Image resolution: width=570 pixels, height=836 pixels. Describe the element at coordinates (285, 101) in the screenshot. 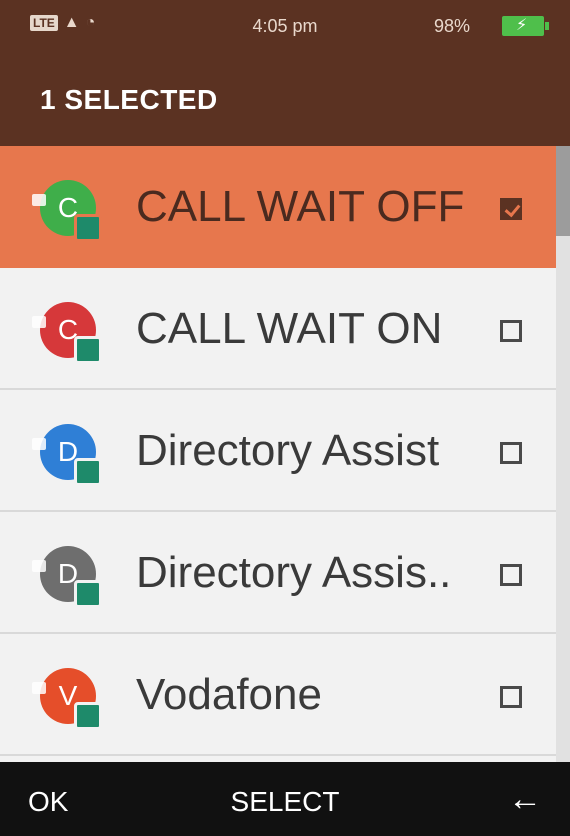

I see `selection-header: 1 SELECTED` at that location.